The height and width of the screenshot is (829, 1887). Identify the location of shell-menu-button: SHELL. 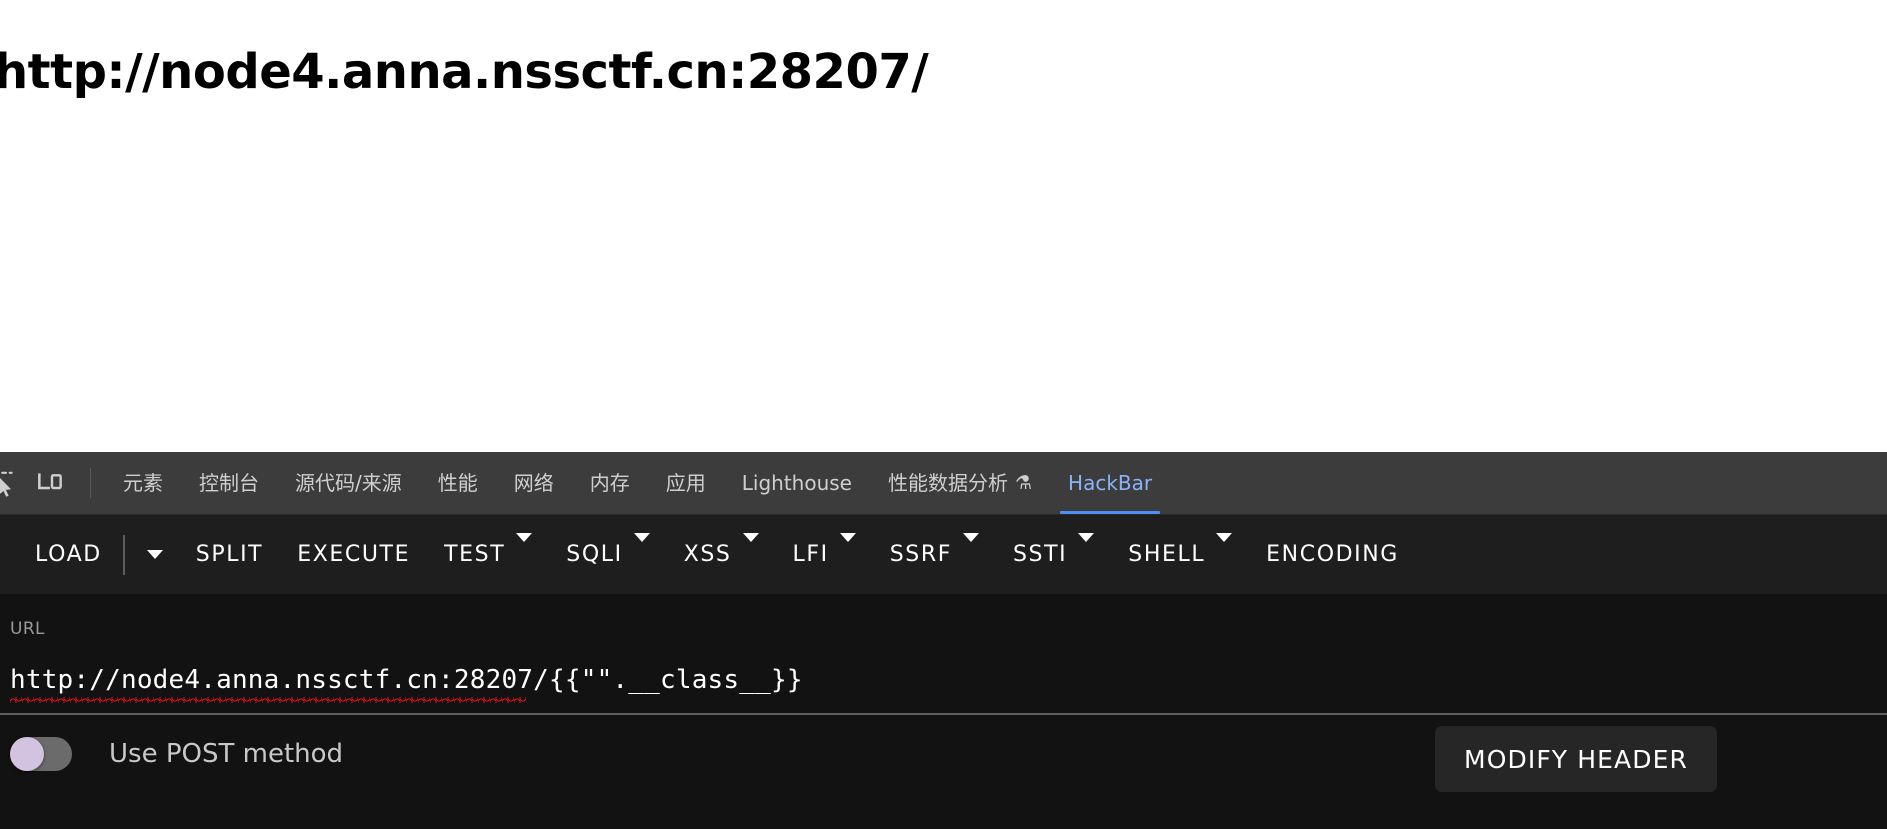
(1180, 555).